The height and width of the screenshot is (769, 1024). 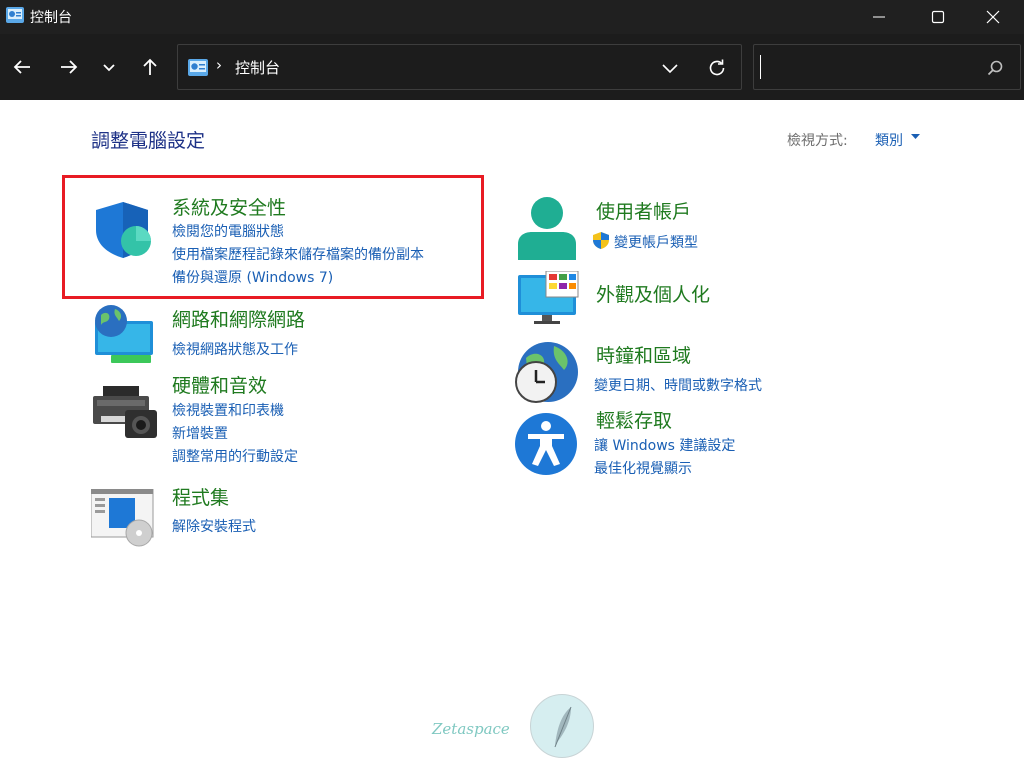 I want to click on maximize-button, so click(x=938, y=17).